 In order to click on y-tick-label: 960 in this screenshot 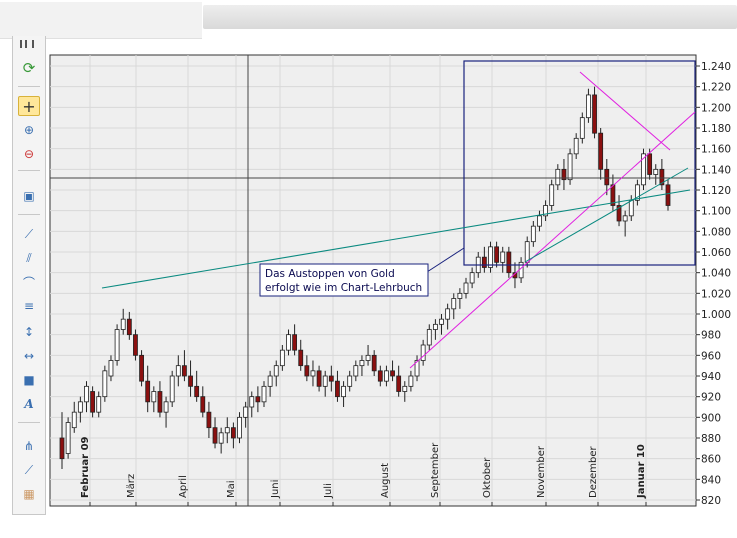, I will do `click(711, 356)`.